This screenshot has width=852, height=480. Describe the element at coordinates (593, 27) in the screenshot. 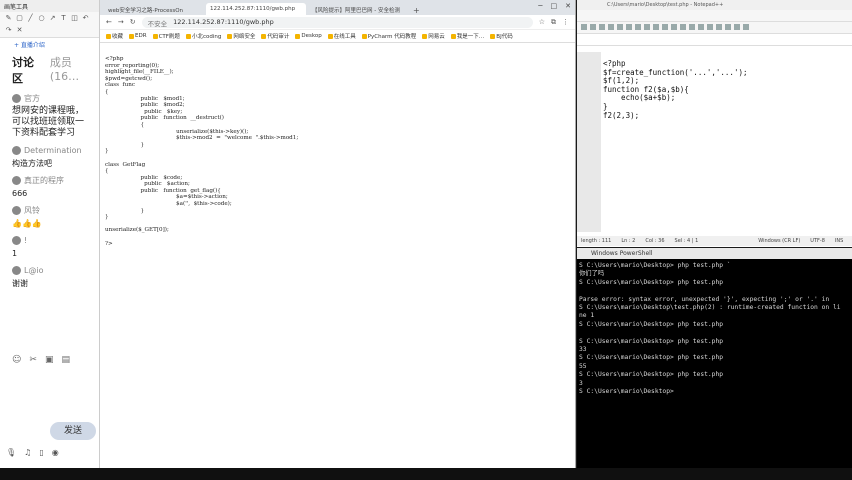

I see `open-file-icon` at that location.